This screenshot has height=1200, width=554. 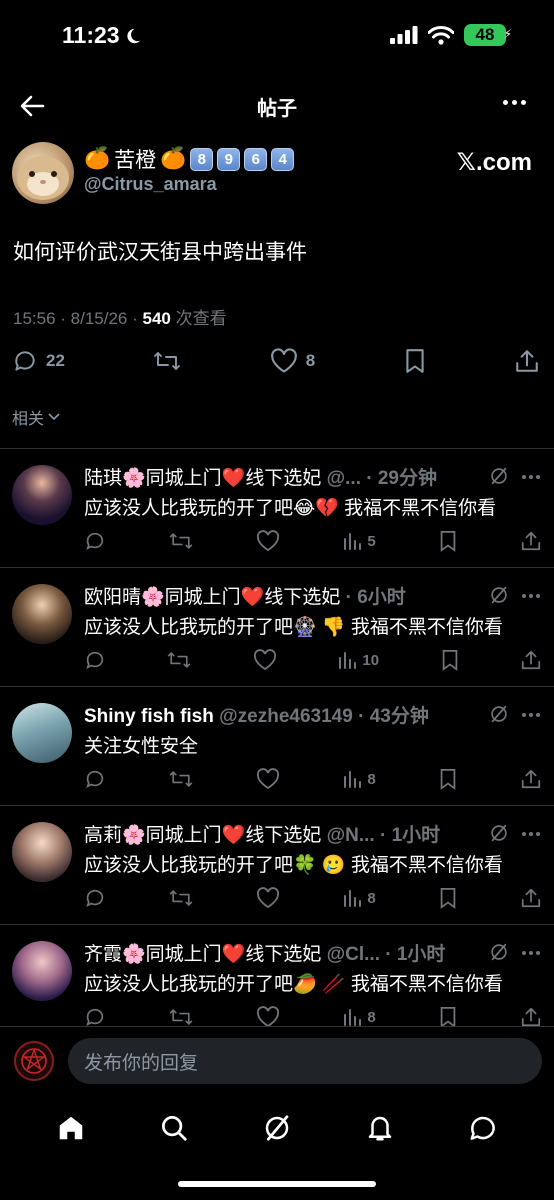 What do you see at coordinates (358, 660) in the screenshot?
I see `views-button: 10` at bounding box center [358, 660].